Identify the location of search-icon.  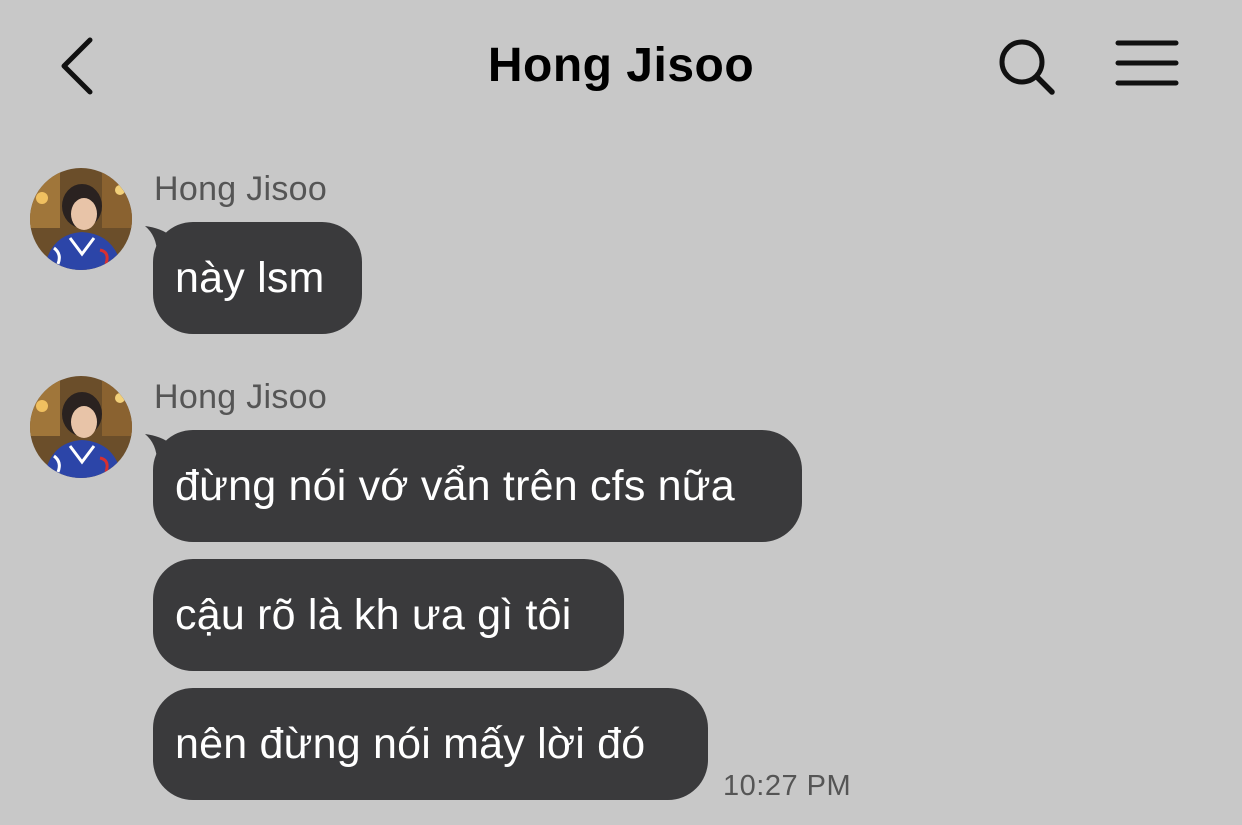
(1027, 67).